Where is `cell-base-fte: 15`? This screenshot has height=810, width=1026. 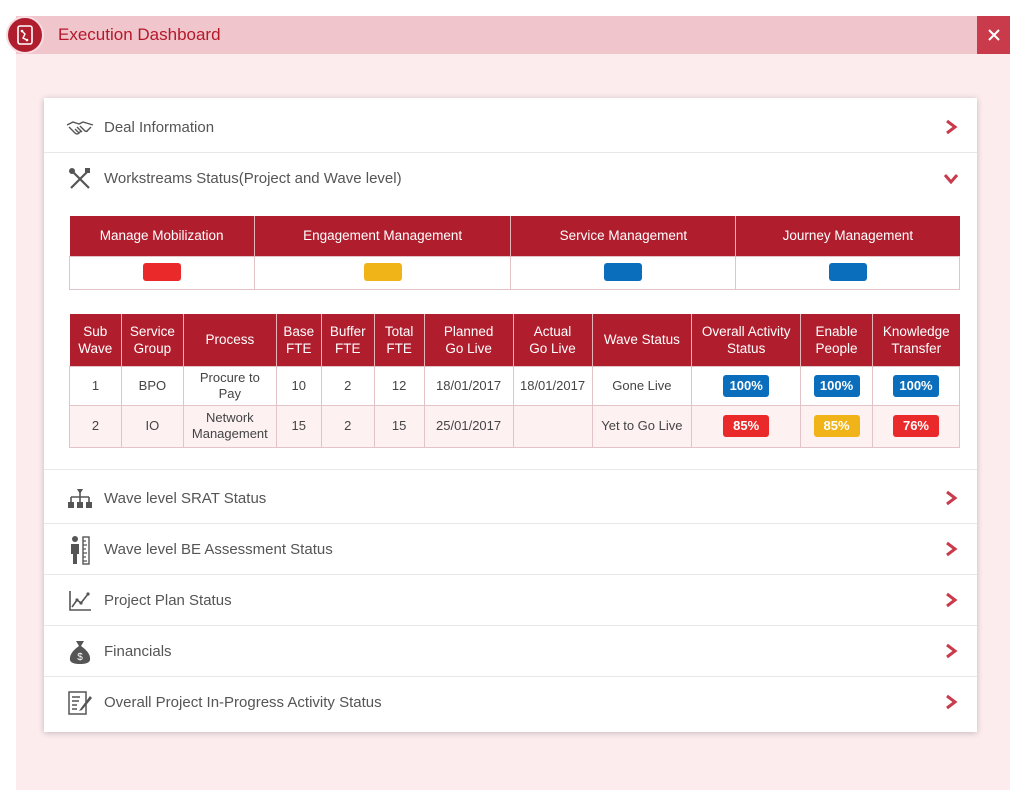
cell-base-fte: 15 is located at coordinates (298, 426).